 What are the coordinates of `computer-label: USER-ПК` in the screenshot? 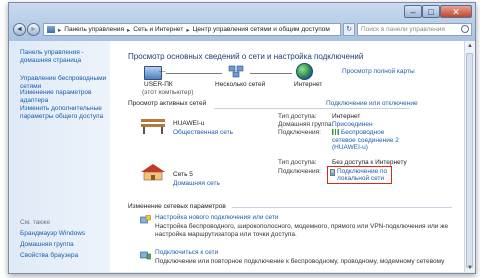 It's located at (158, 84).